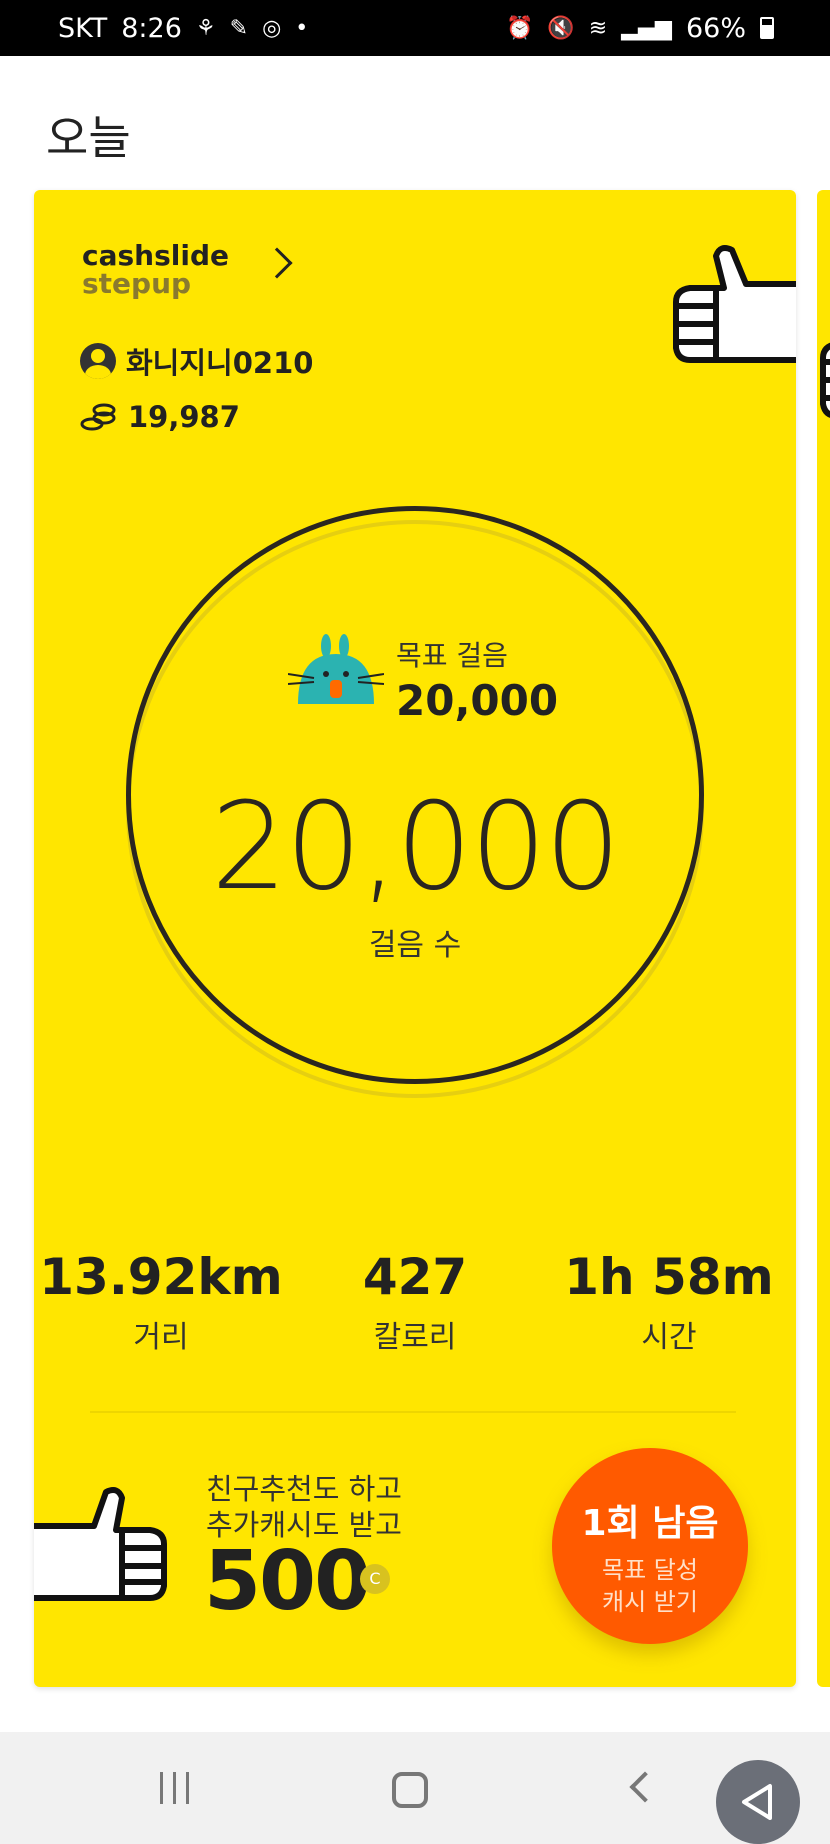  Describe the element at coordinates (161, 1337) in the screenshot. I see `stat-label: 거리` at that location.